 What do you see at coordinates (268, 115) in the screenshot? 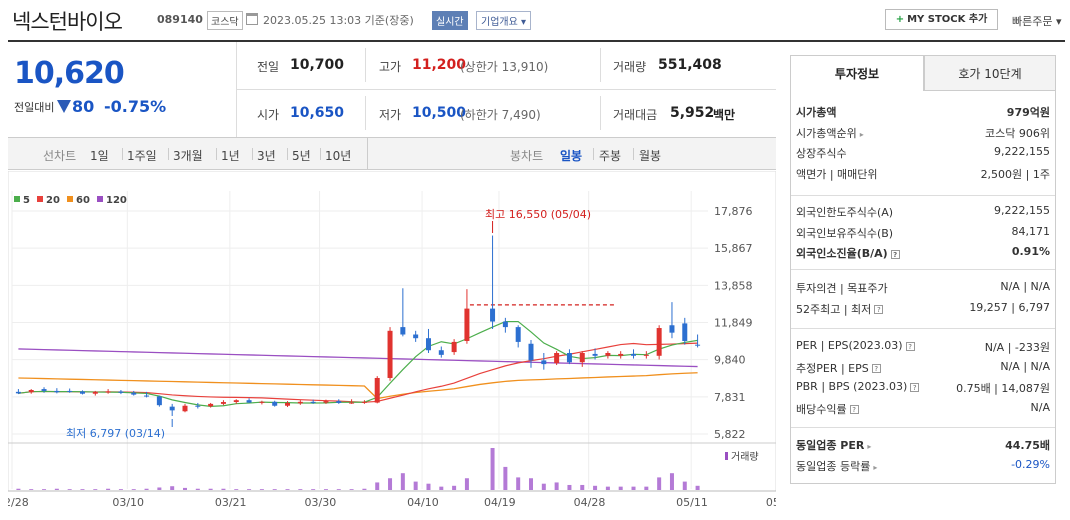
I see `open-label: 시가` at bounding box center [268, 115].